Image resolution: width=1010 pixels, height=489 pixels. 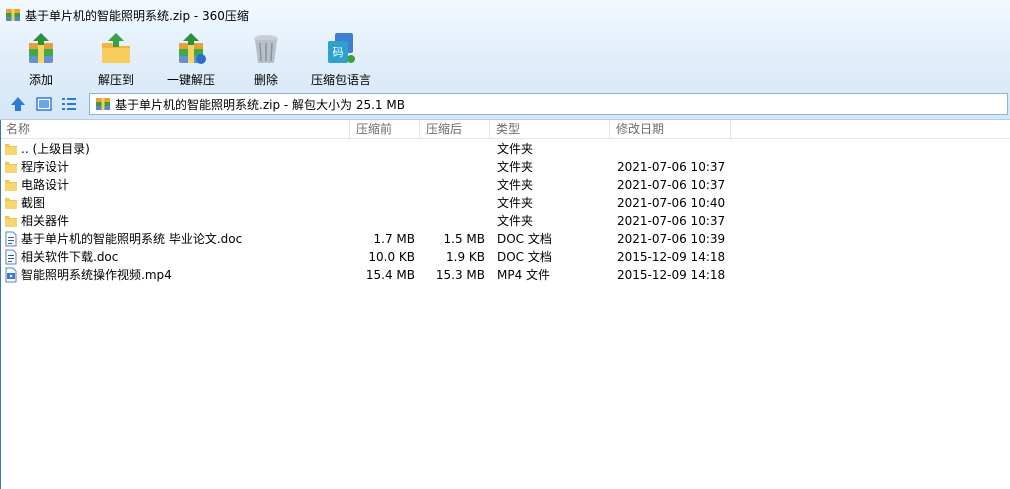 I want to click on file-name: 程序设计, so click(x=45, y=167).